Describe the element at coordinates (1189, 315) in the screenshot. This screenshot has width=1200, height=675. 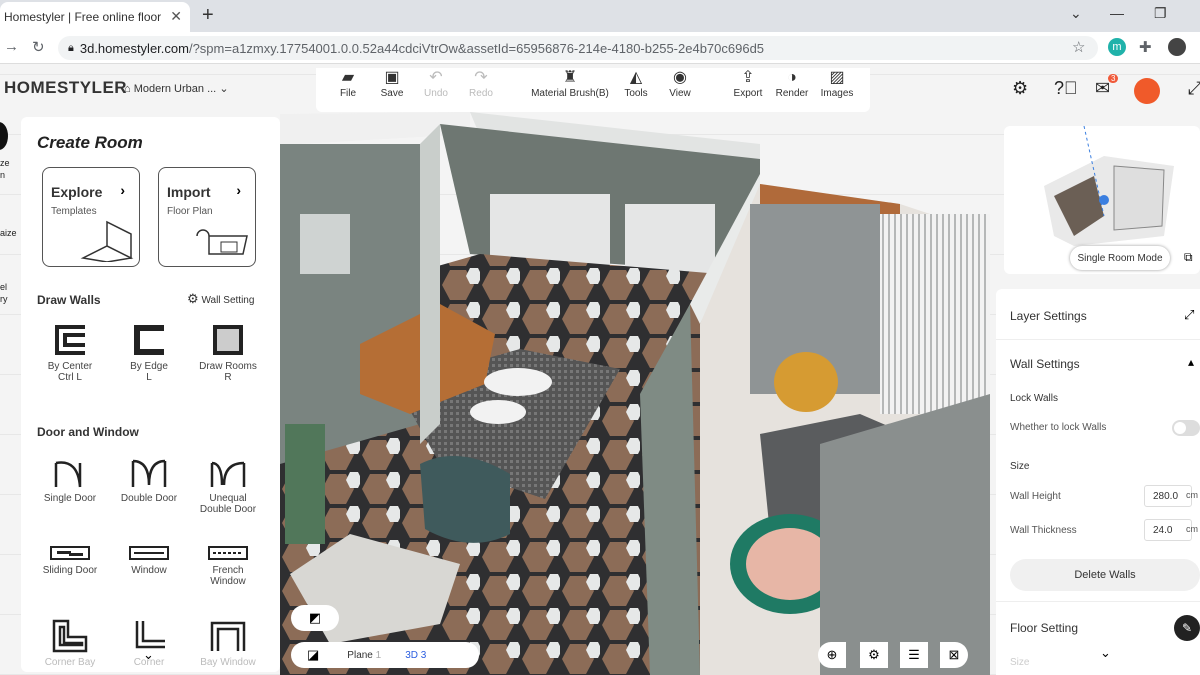
I see `expand-panel-icon: ⤢` at that location.